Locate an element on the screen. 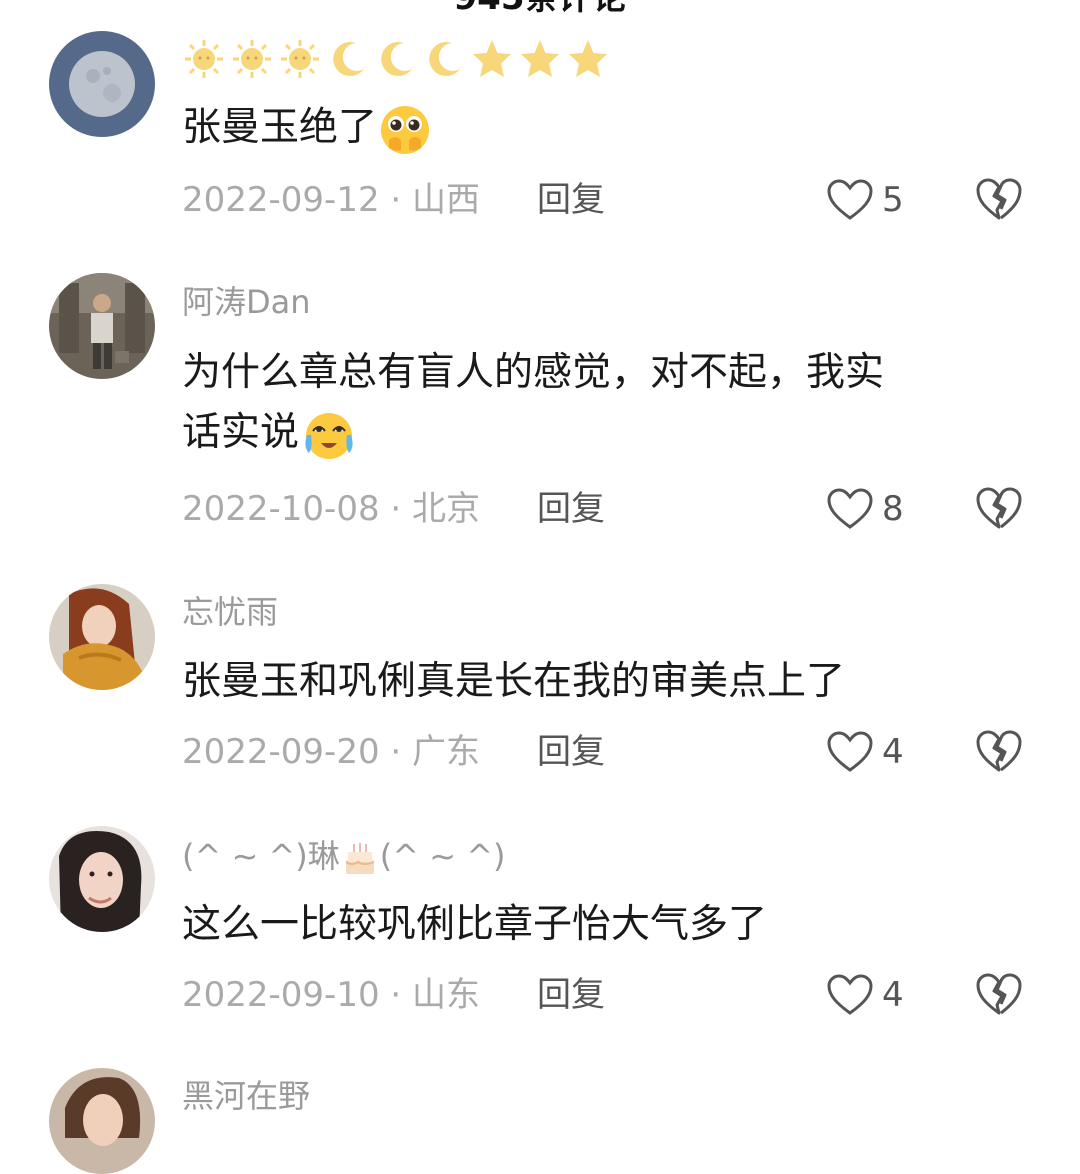  comment-location: 山东 is located at coordinates (446, 995).